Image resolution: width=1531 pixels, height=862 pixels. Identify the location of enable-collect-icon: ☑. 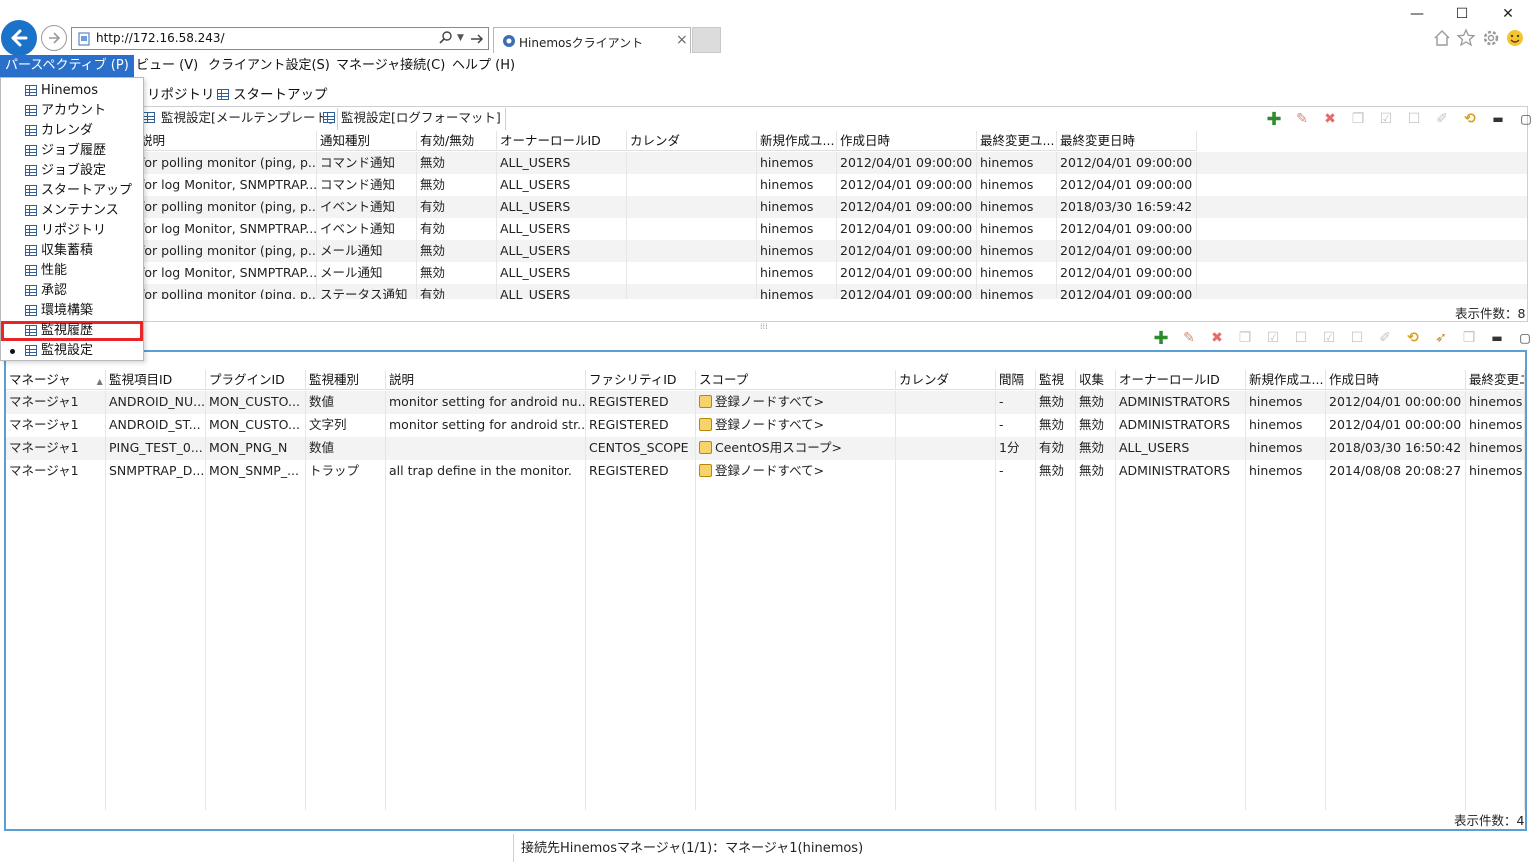
(1329, 338).